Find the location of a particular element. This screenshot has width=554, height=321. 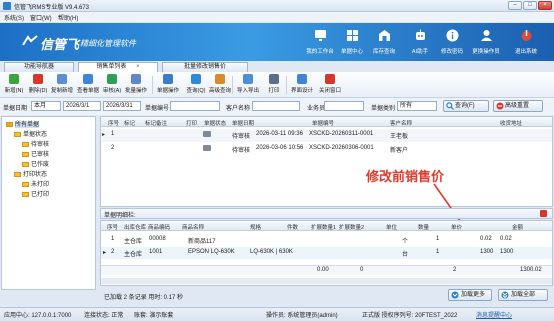

tree-node-7: 已打印 is located at coordinates (35, 193).